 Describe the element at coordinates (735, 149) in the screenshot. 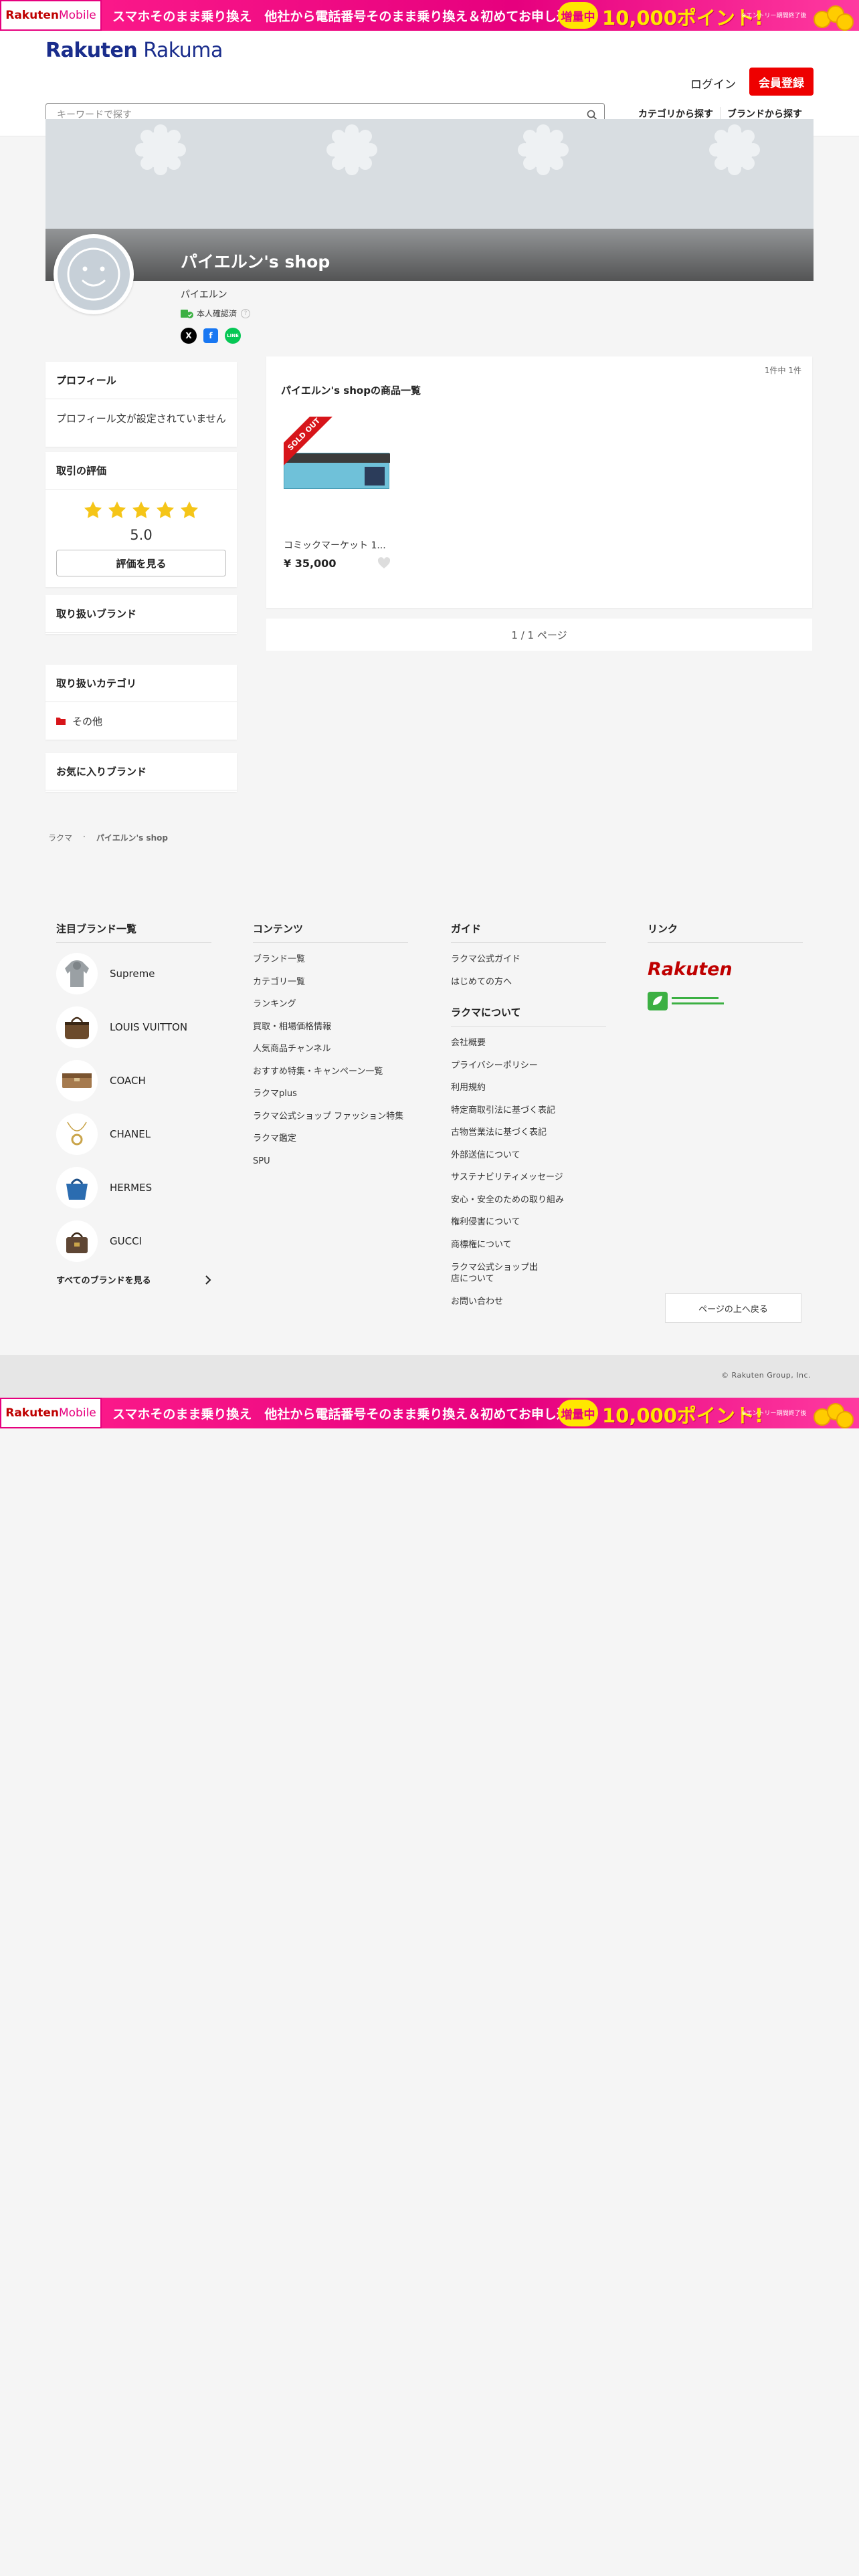

I see `flower-icon` at that location.